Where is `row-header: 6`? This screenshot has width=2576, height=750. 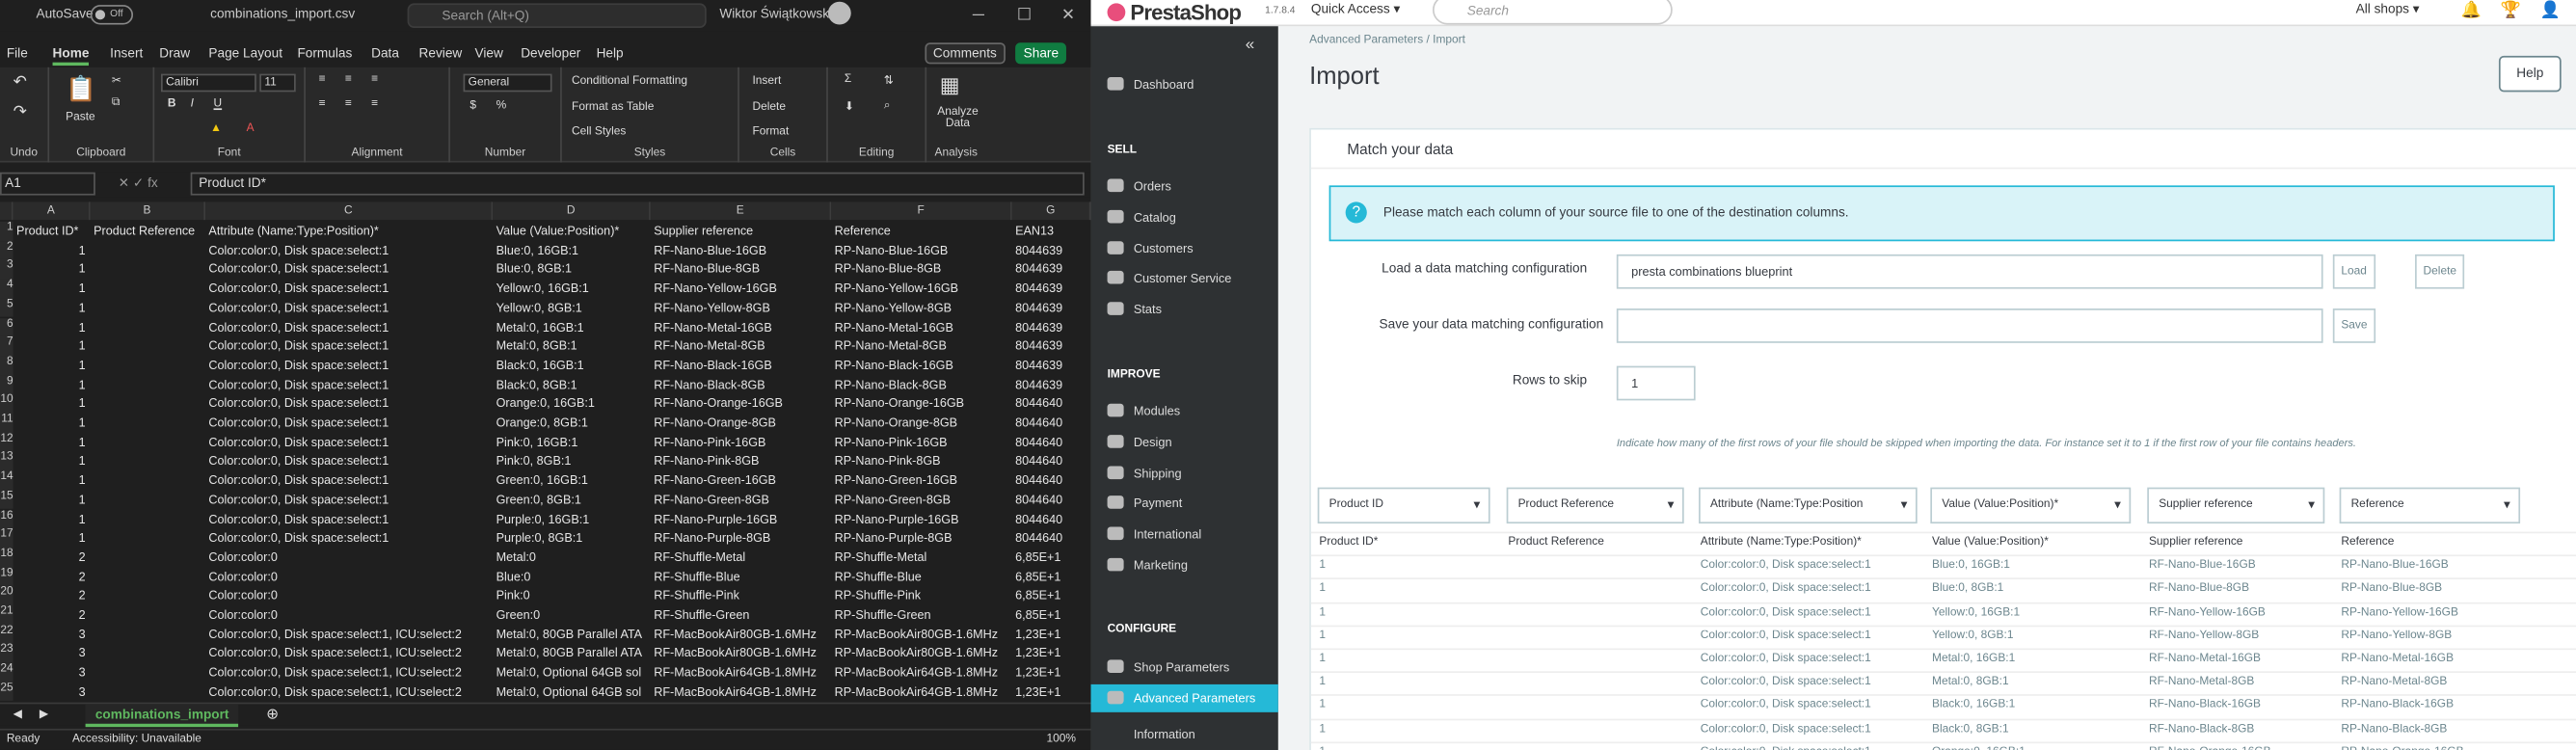
row-header: 6 is located at coordinates (7, 327).